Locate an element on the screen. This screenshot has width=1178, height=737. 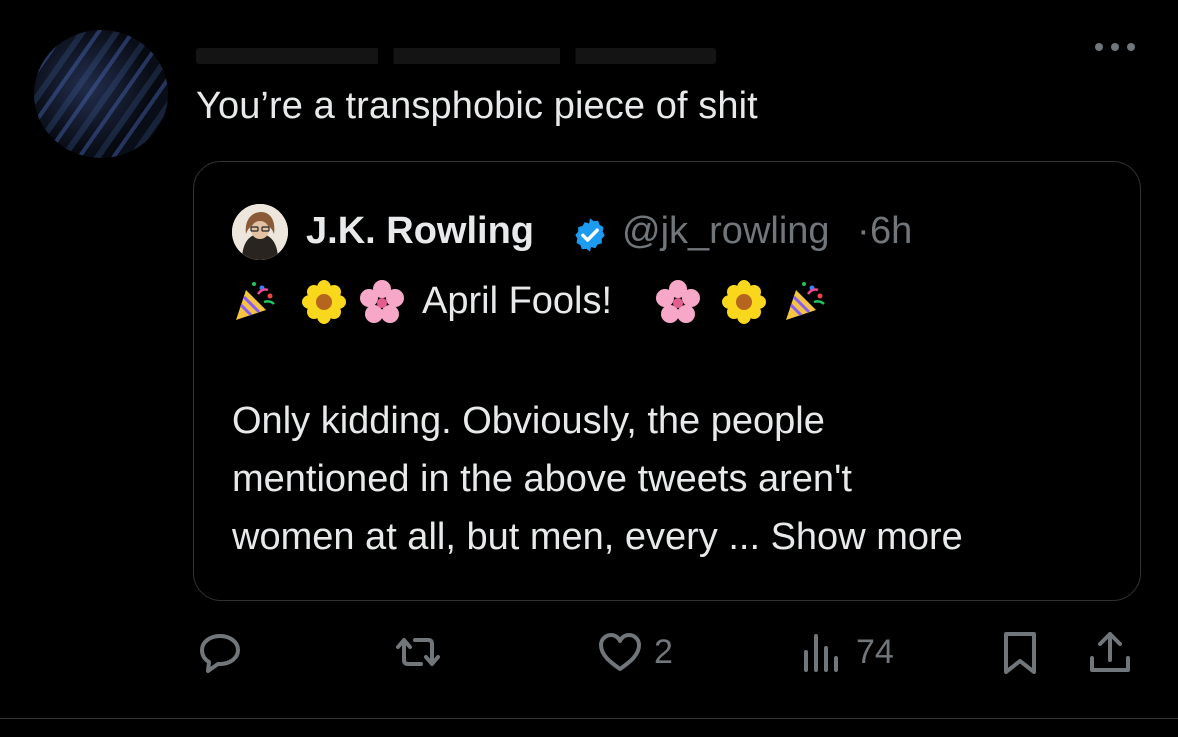
views-icon is located at coordinates (821, 653).